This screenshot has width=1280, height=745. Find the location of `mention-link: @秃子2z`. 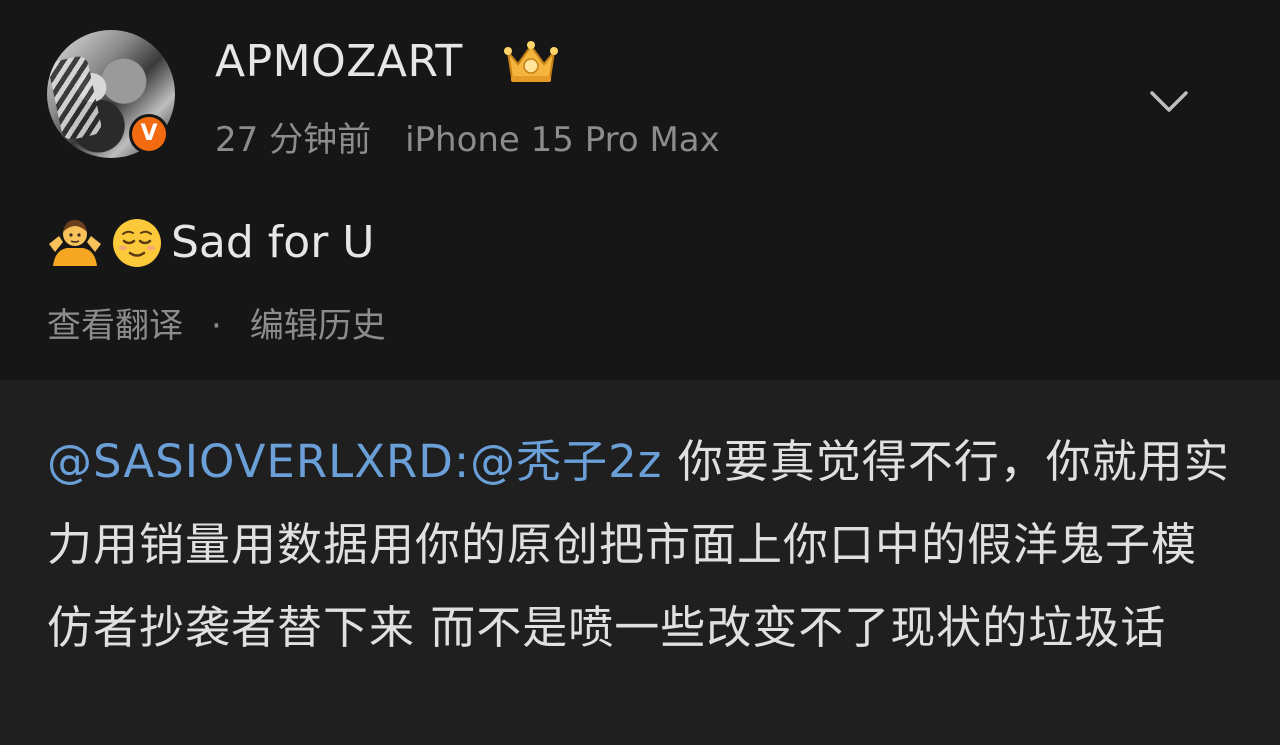

mention-link: @秃子2z is located at coordinates (566, 461).